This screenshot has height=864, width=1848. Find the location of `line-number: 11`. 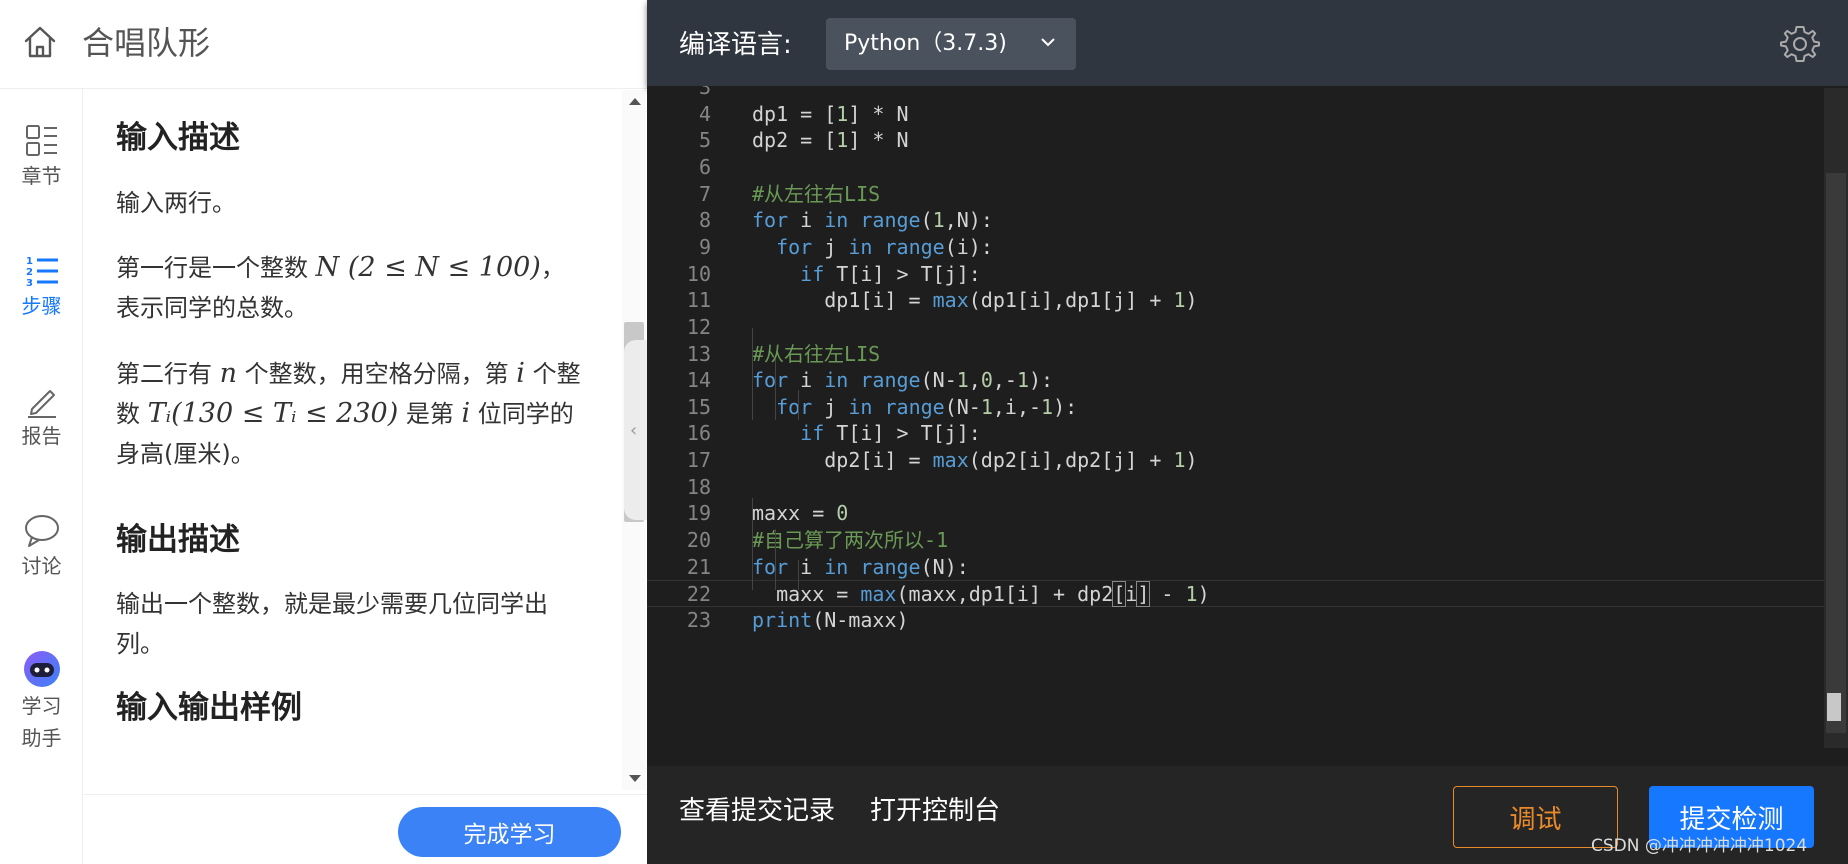

line-number: 11 is located at coordinates (698, 300).